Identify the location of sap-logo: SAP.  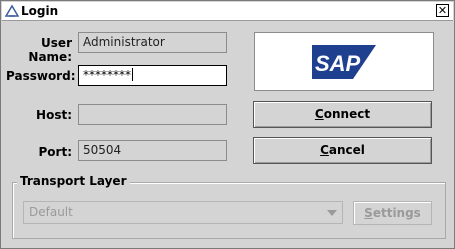
(344, 62).